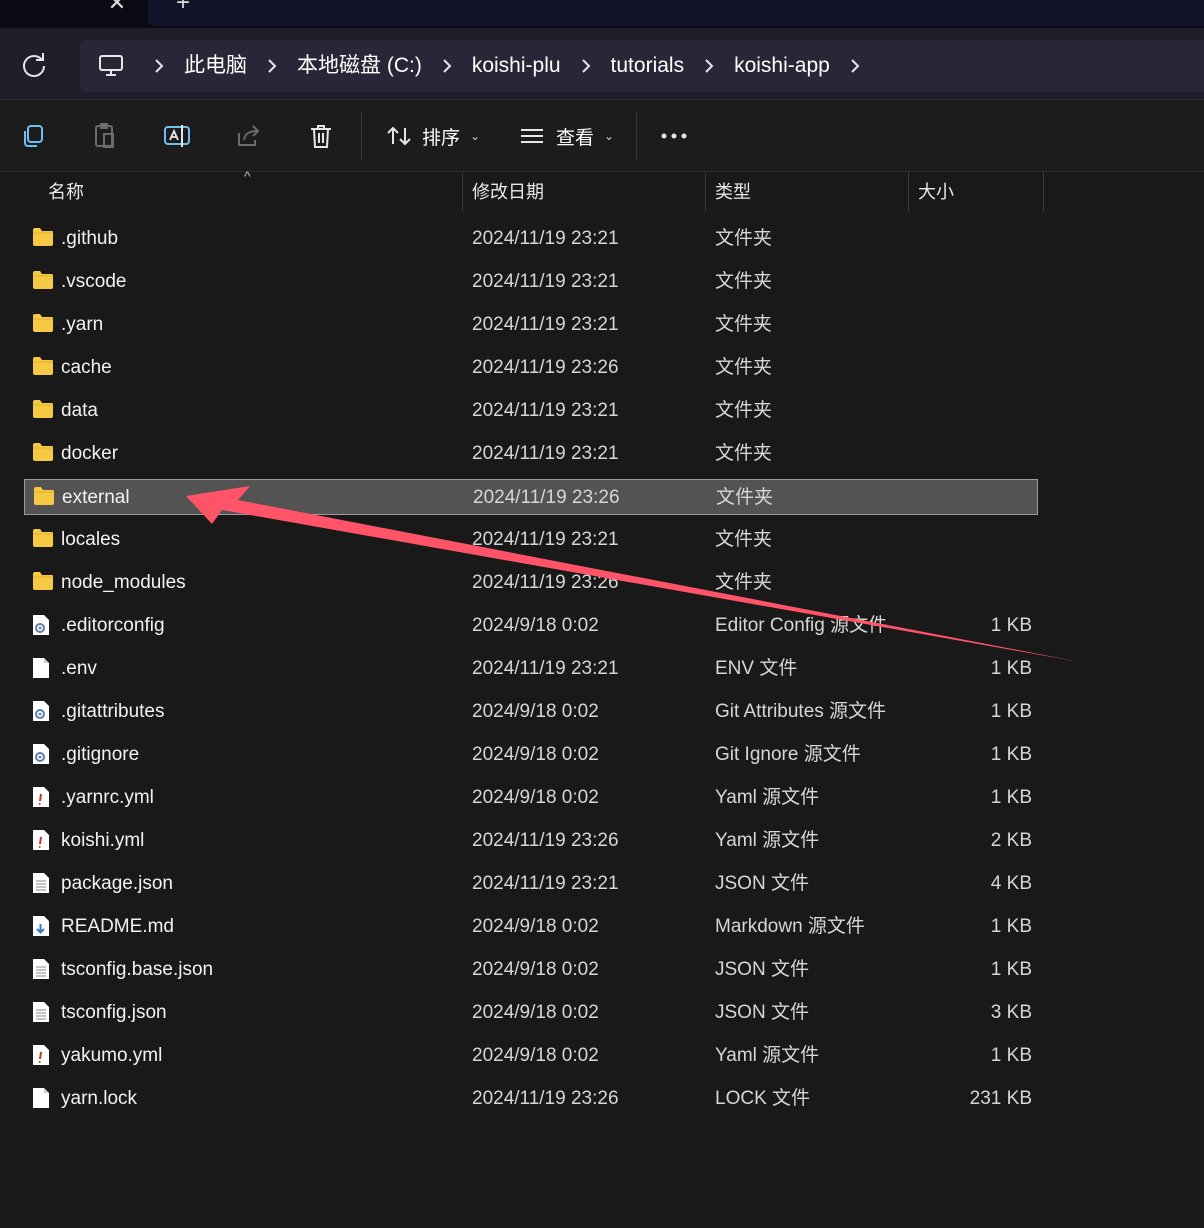 The height and width of the screenshot is (1228, 1204). What do you see at coordinates (113, 625) in the screenshot?
I see `file-name: .editorconfig` at bounding box center [113, 625].